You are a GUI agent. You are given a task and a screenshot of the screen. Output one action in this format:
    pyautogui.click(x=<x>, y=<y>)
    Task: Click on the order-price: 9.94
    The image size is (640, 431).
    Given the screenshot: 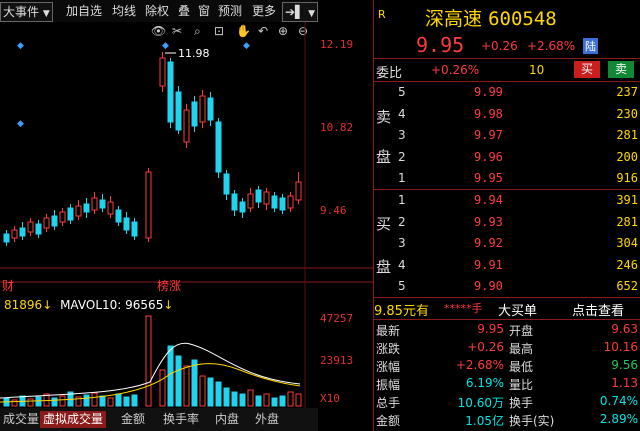 What is the action you would take?
    pyautogui.click(x=488, y=200)
    